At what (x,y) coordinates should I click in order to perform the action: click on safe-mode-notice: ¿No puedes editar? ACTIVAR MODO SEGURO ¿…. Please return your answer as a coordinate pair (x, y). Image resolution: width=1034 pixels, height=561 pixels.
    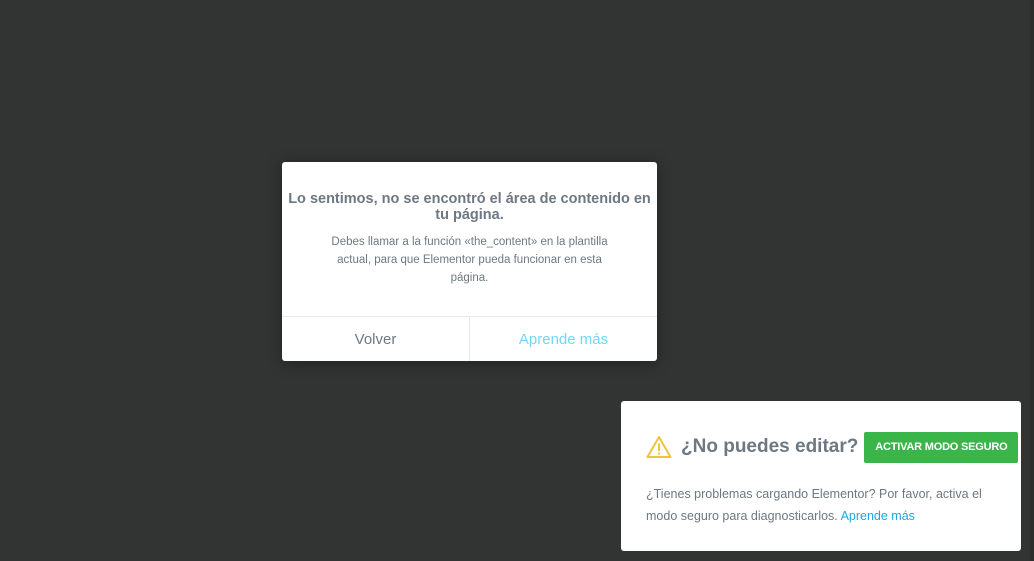
    Looking at the image, I should click on (821, 476).